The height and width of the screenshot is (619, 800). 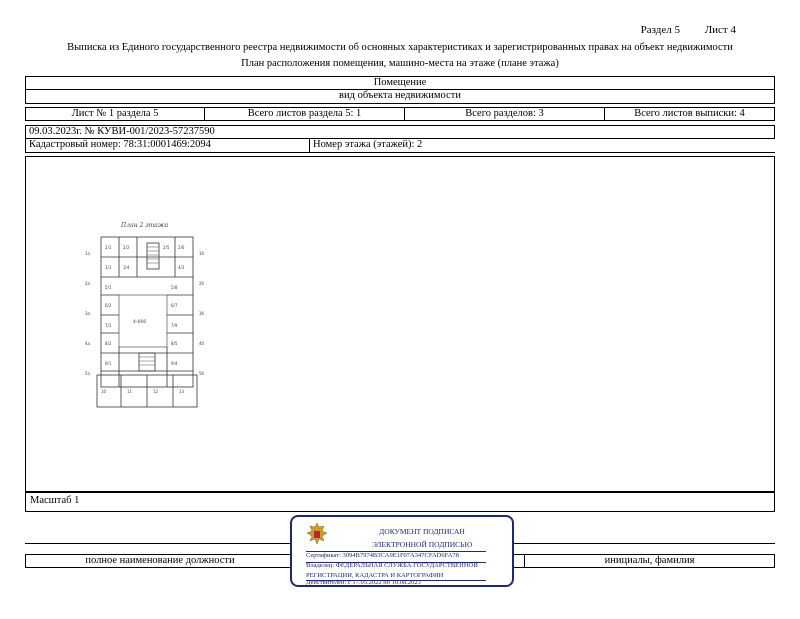 What do you see at coordinates (88, 253) in the screenshot?
I see `svg-text: 1a` at bounding box center [88, 253].